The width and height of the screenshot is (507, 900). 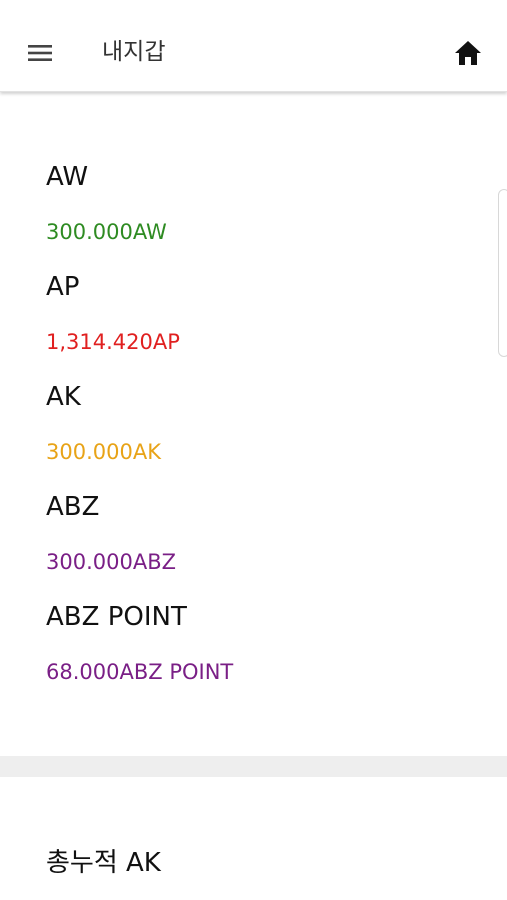 What do you see at coordinates (106, 232) in the screenshot?
I see `asset-value-aw: 300.000AW` at bounding box center [106, 232].